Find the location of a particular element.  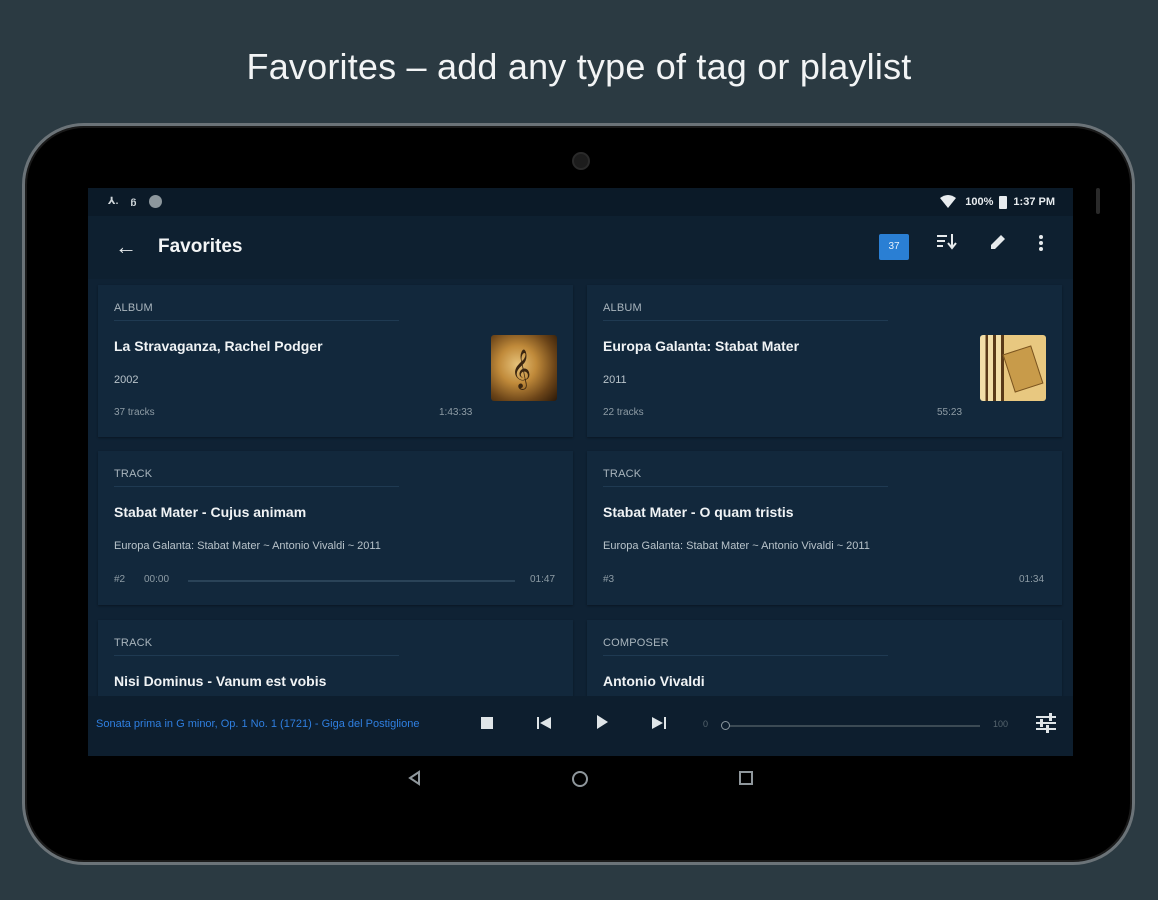

volume-slider is located at coordinates (852, 726).